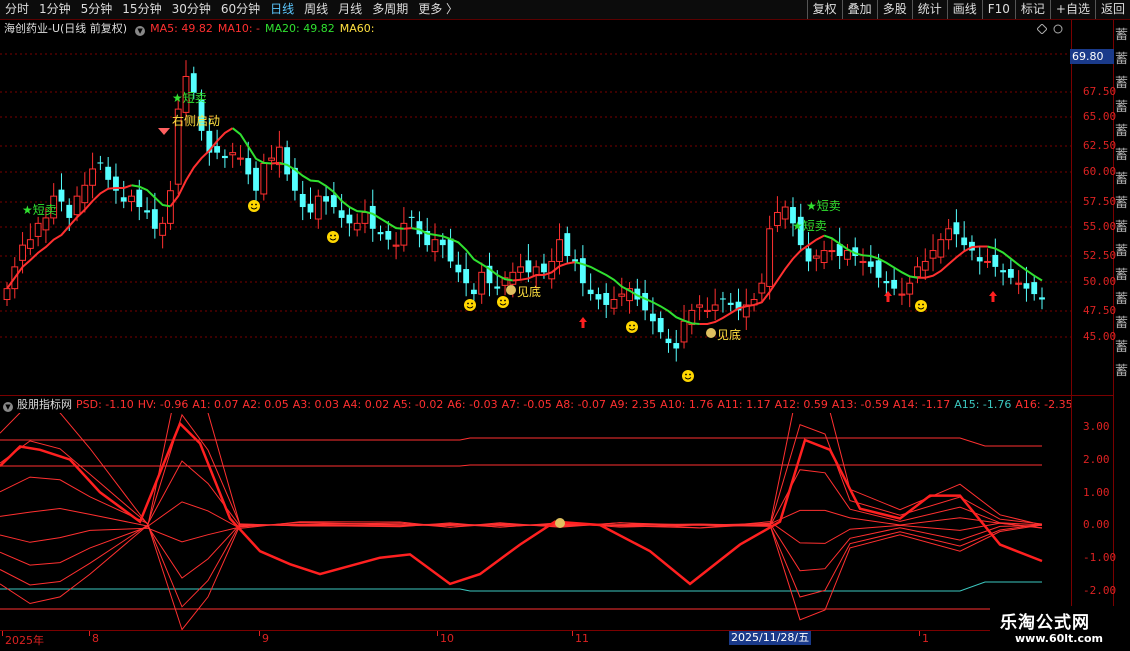 This screenshot has width=1130, height=651. Describe the element at coordinates (390, 9) in the screenshot. I see `period-tab-9: 多周期` at that location.